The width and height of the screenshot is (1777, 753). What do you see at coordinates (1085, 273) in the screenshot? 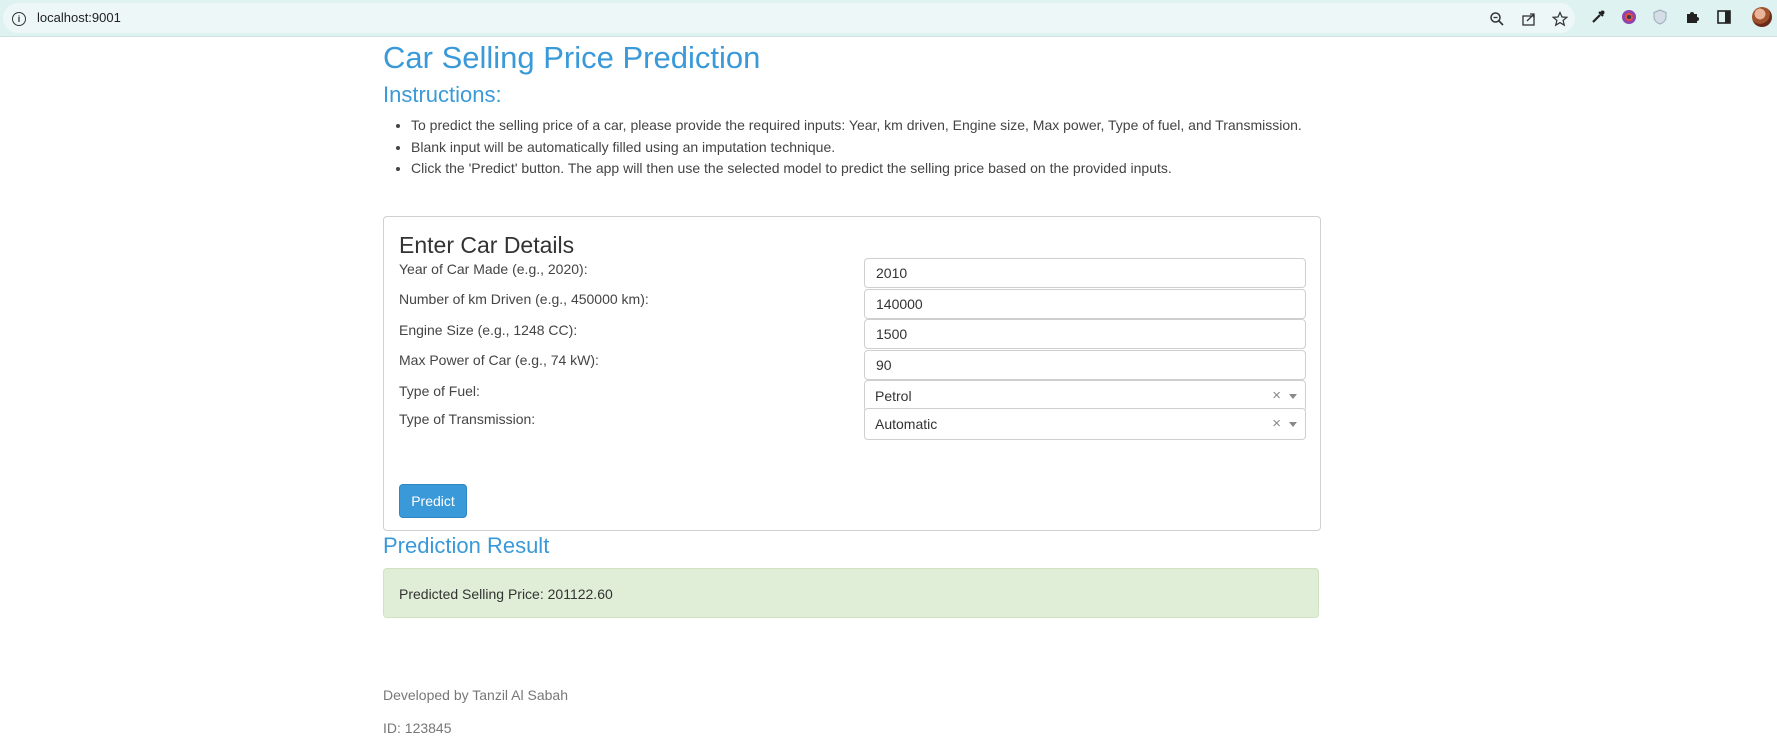
I see `year-input` at bounding box center [1085, 273].